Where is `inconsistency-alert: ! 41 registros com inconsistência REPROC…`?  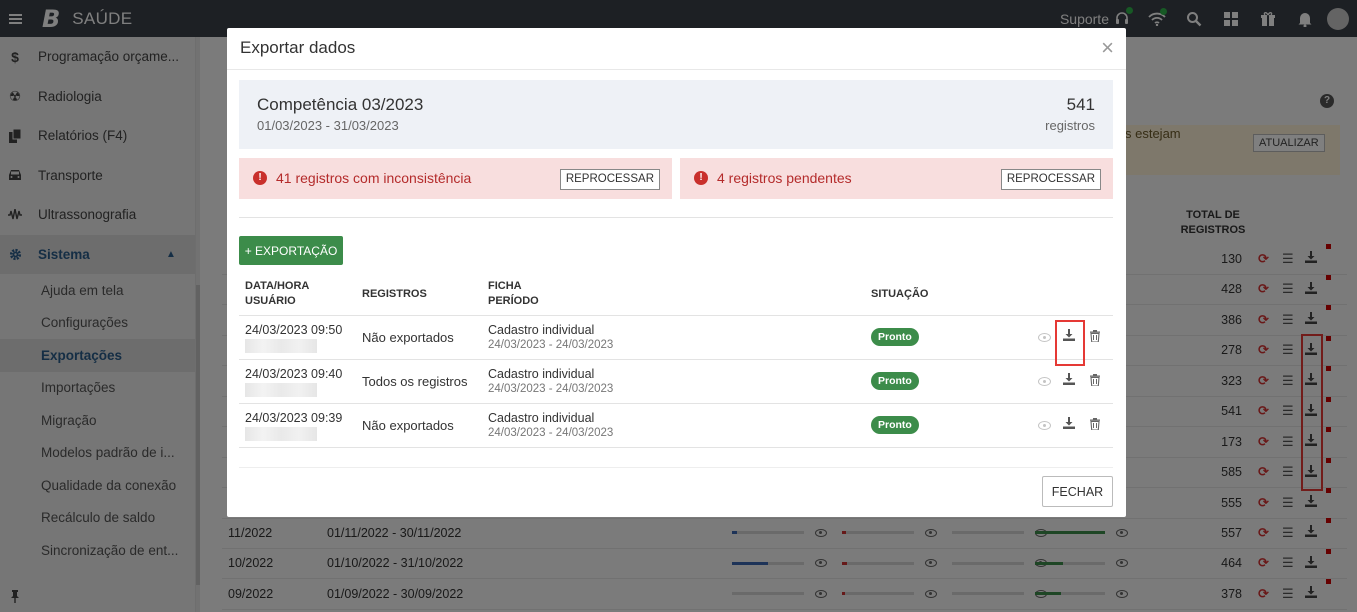 inconsistency-alert: ! 41 registros com inconsistência REPROC… is located at coordinates (455, 178).